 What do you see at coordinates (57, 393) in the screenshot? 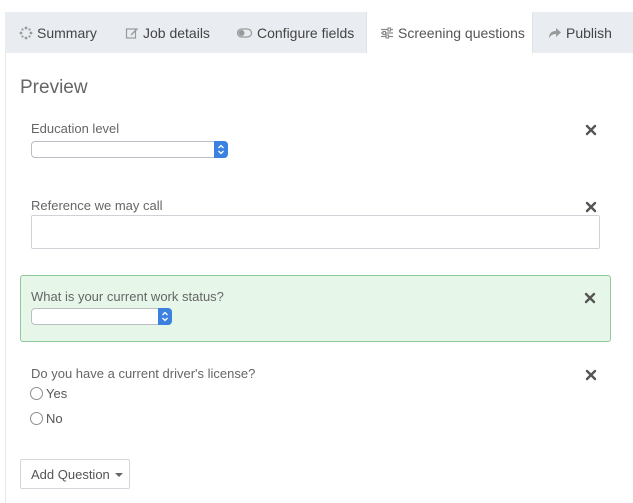
I see `radio-label: Yes` at bounding box center [57, 393].